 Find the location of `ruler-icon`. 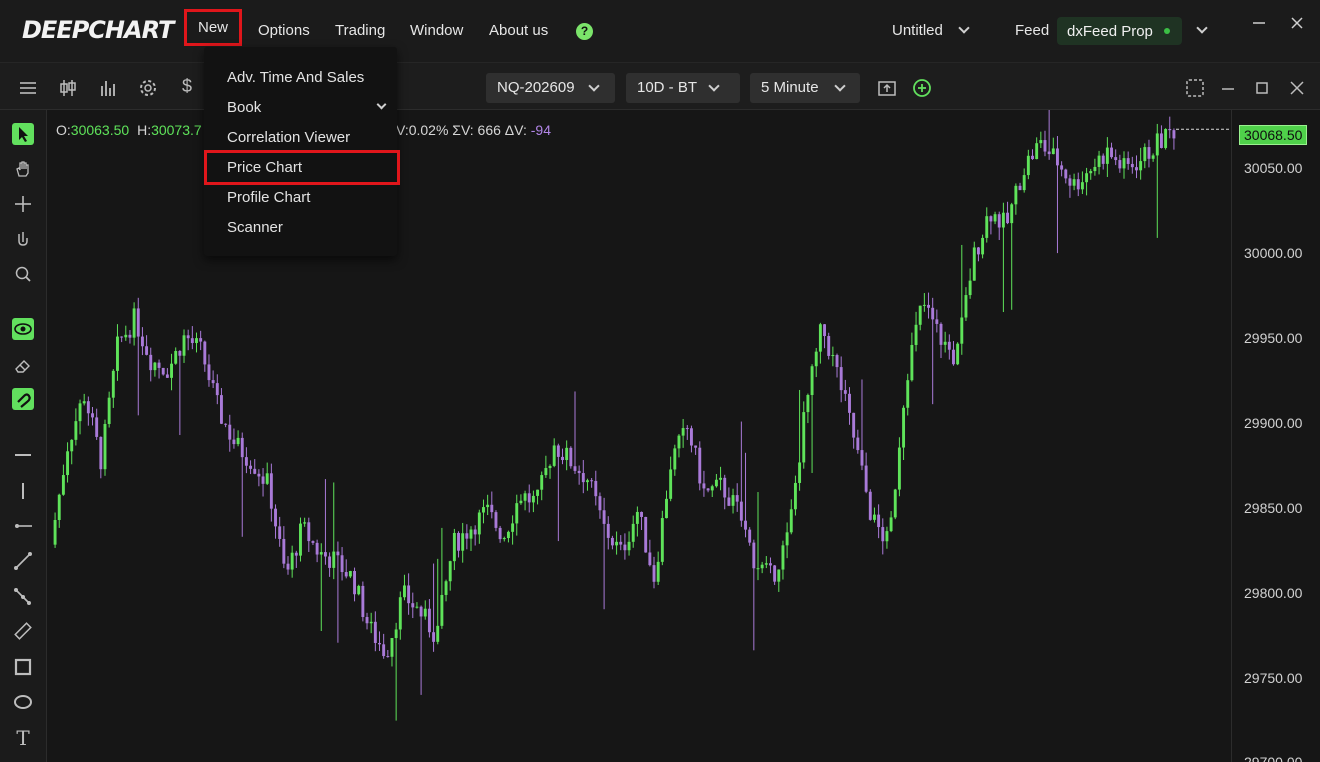

ruler-icon is located at coordinates (23, 631).